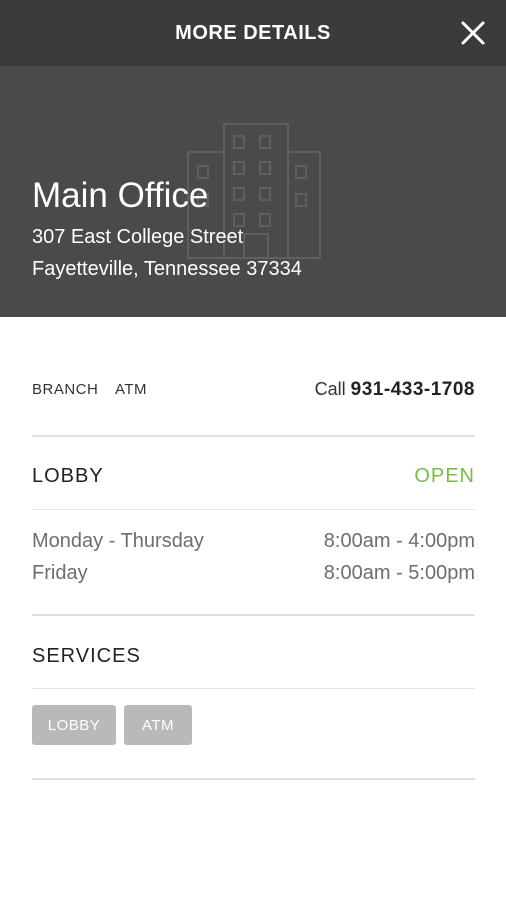 This screenshot has height=900, width=506. I want to click on hours-time: 8:00am - 5:00pm, so click(399, 573).